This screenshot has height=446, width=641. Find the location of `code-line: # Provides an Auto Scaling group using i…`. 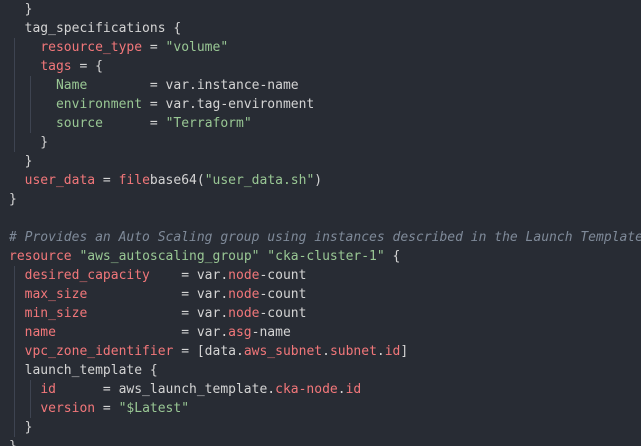

code-line: # Provides an Auto Scaling group using i… is located at coordinates (325, 237).